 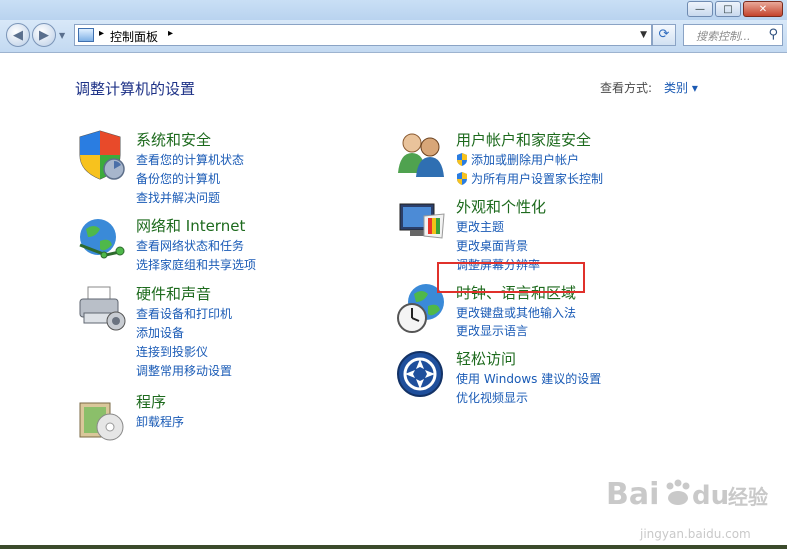 I want to click on category-hardware-sound: 硬件和声音 查看设备和打印机 添加设备 连接到投影仪 调整常用移动设置, so click(x=206, y=330).